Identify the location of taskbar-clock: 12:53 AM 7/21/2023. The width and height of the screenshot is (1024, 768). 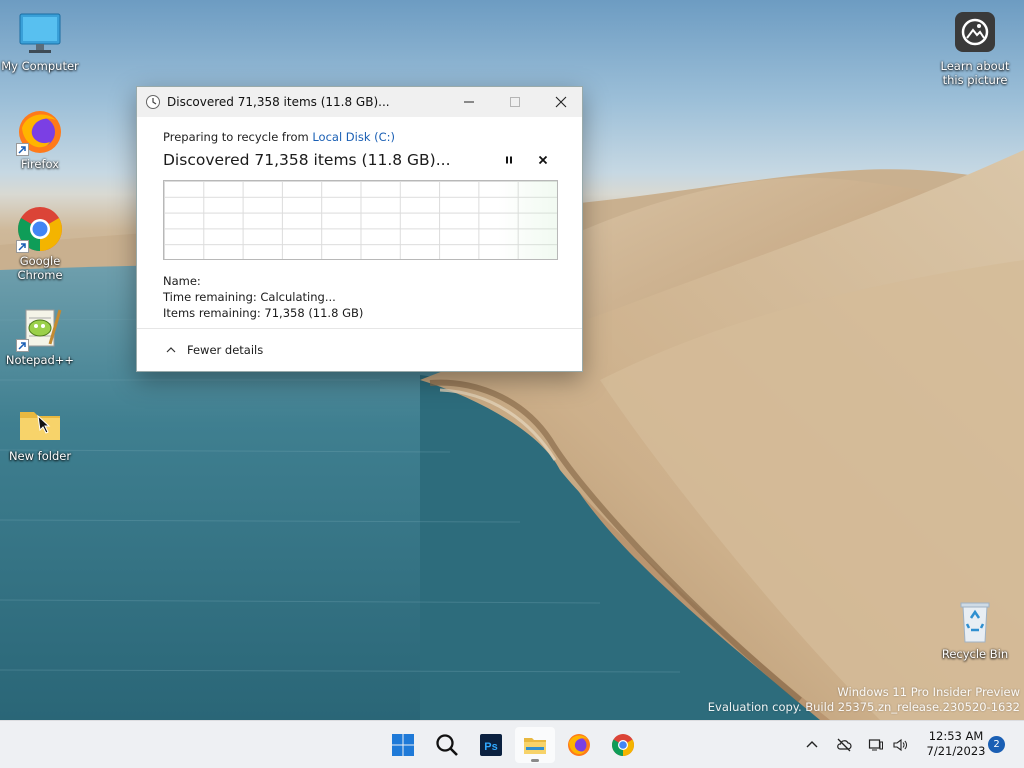
(956, 744).